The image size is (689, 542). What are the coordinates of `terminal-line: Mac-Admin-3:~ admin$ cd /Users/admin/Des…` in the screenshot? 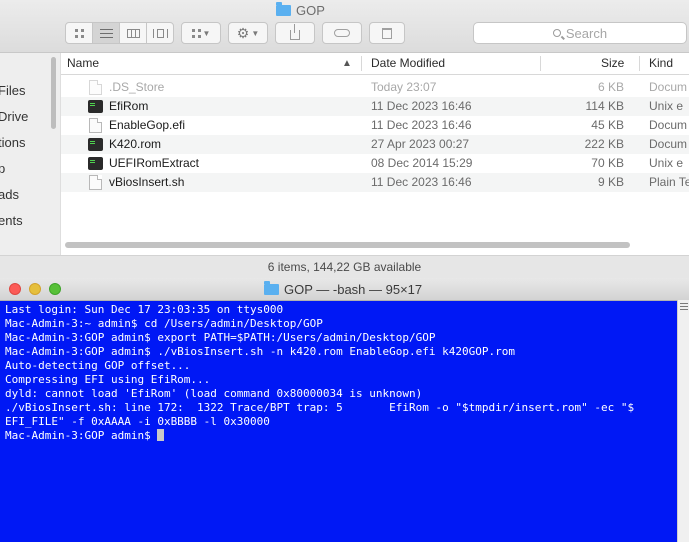 It's located at (164, 323).